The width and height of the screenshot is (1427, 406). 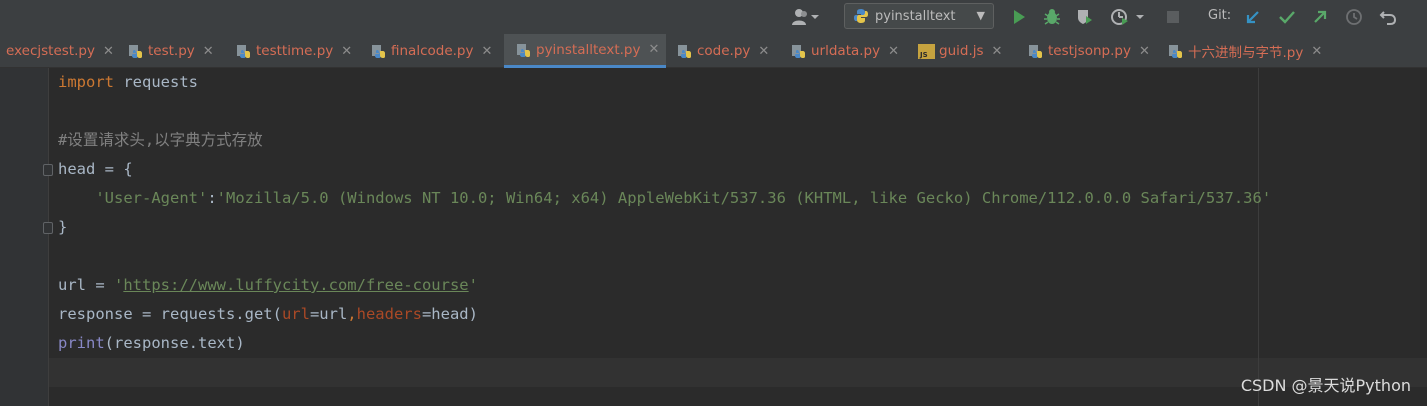 I want to click on fold-marker-open, so click(x=48, y=170).